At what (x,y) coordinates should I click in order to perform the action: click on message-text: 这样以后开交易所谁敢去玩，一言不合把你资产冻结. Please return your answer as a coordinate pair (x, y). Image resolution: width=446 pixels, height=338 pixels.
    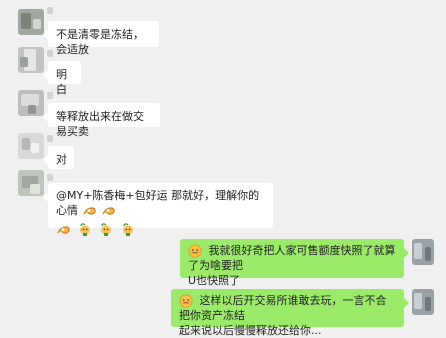
    Looking at the image, I should click on (283, 308).